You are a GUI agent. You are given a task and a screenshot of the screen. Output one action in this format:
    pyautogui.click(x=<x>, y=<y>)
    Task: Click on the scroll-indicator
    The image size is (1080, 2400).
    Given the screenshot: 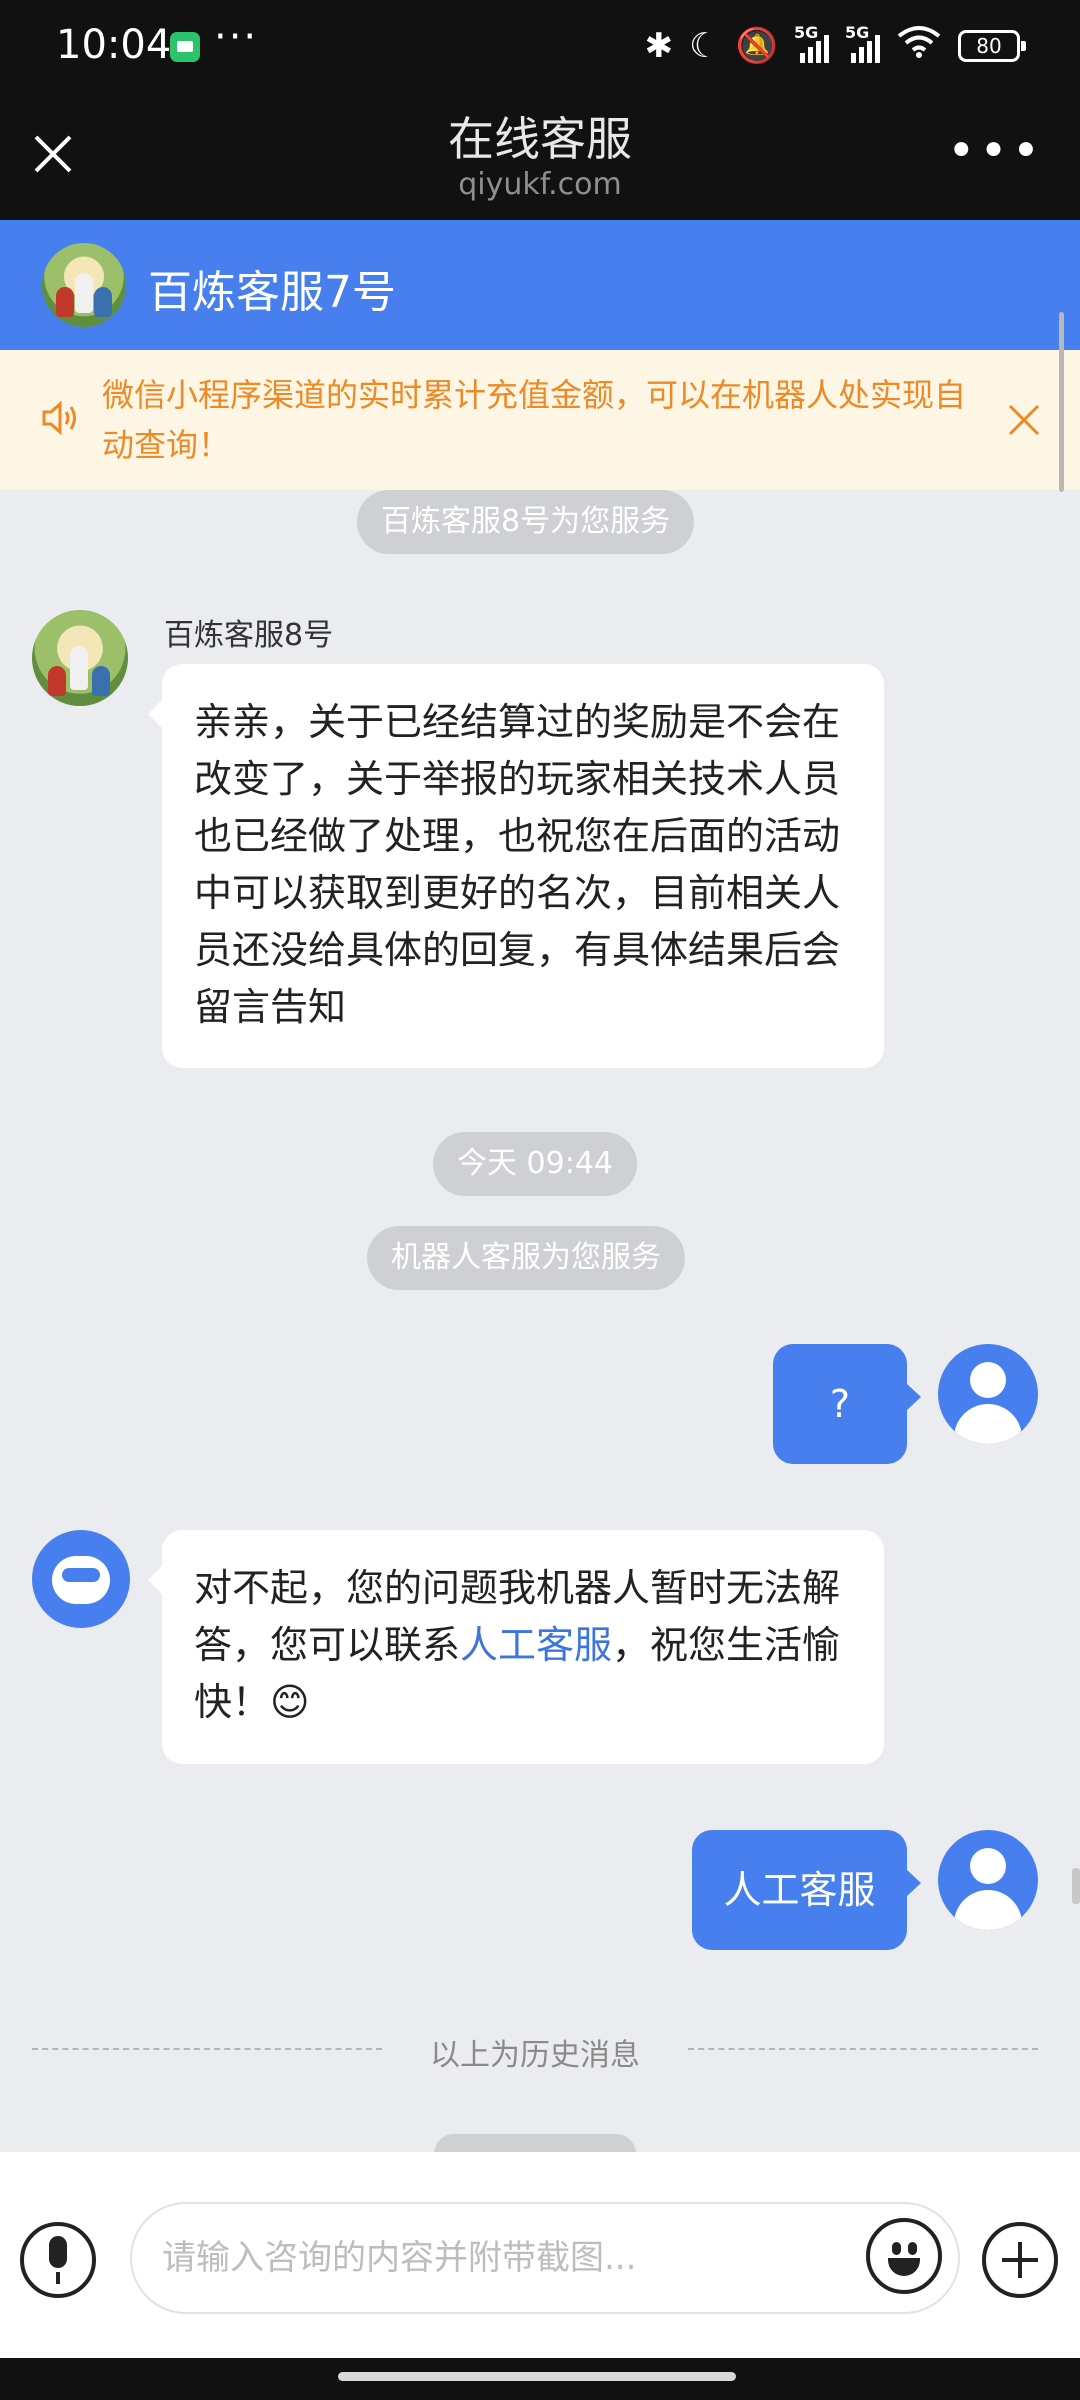 What is the action you would take?
    pyautogui.click(x=1076, y=1886)
    